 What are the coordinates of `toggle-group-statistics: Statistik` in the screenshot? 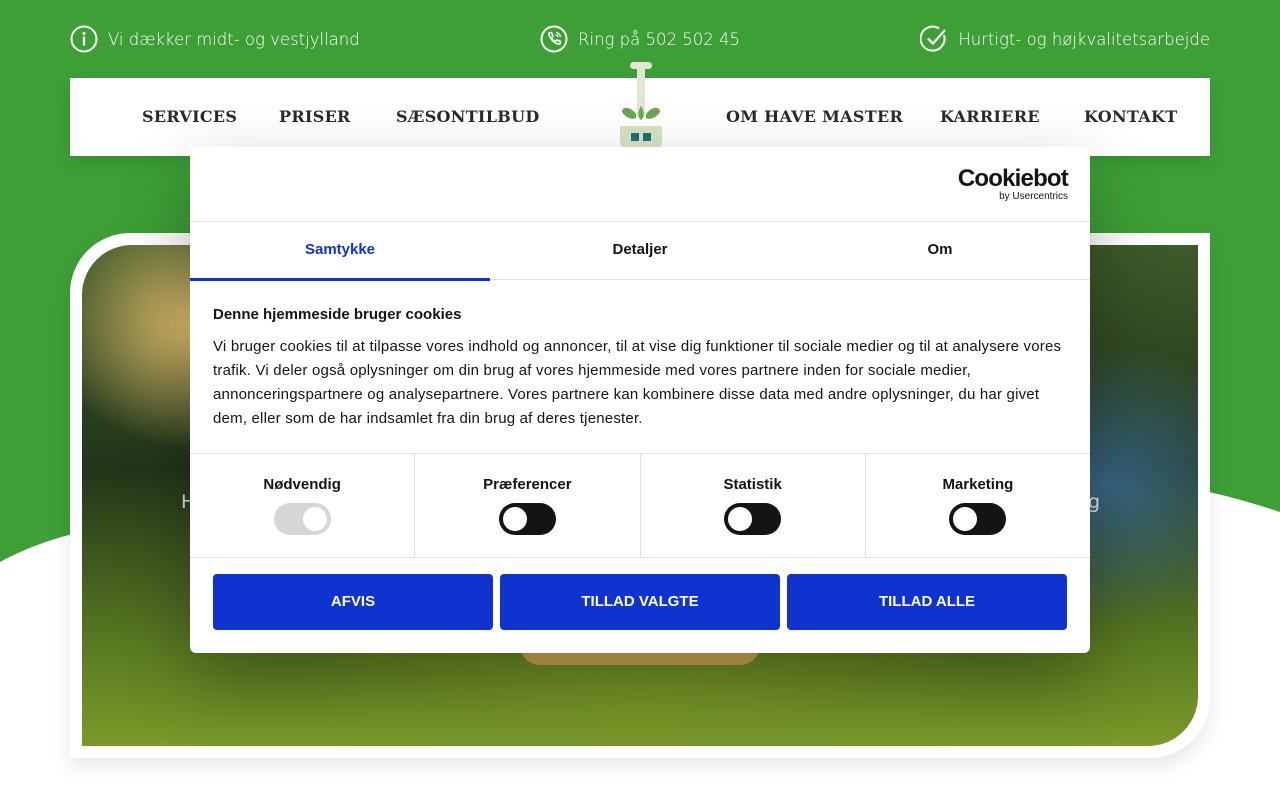 It's located at (753, 505).